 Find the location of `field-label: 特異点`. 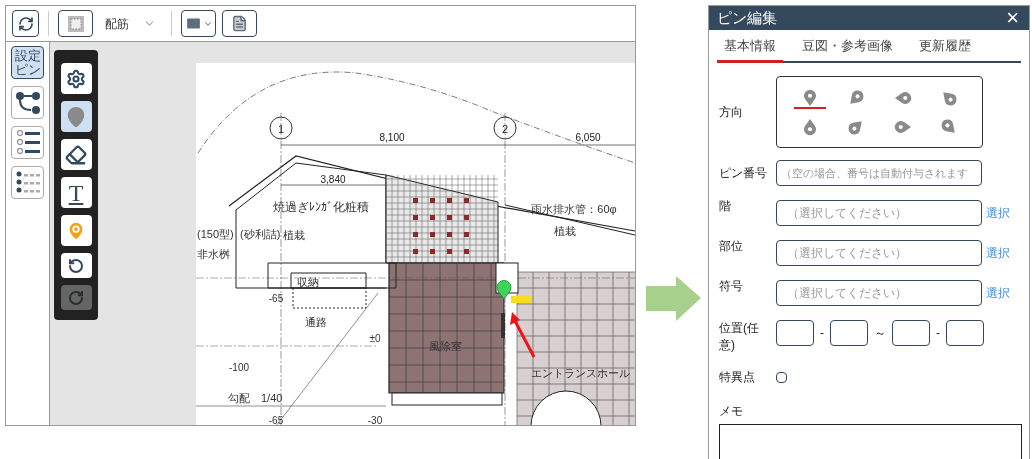

field-label: 特異点 is located at coordinates (737, 377).